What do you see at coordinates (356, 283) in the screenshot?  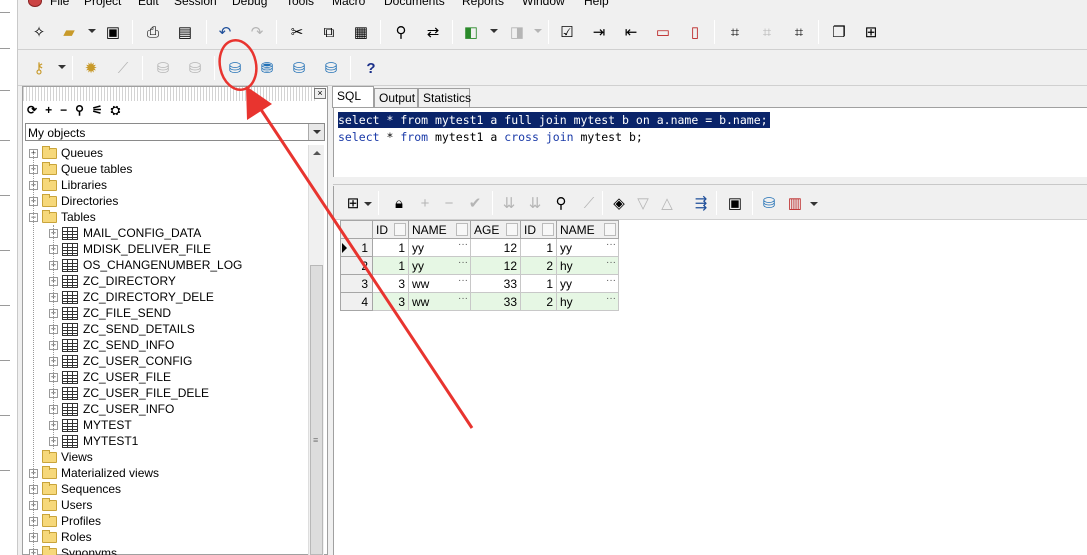 I see `row-number-cell: 3` at bounding box center [356, 283].